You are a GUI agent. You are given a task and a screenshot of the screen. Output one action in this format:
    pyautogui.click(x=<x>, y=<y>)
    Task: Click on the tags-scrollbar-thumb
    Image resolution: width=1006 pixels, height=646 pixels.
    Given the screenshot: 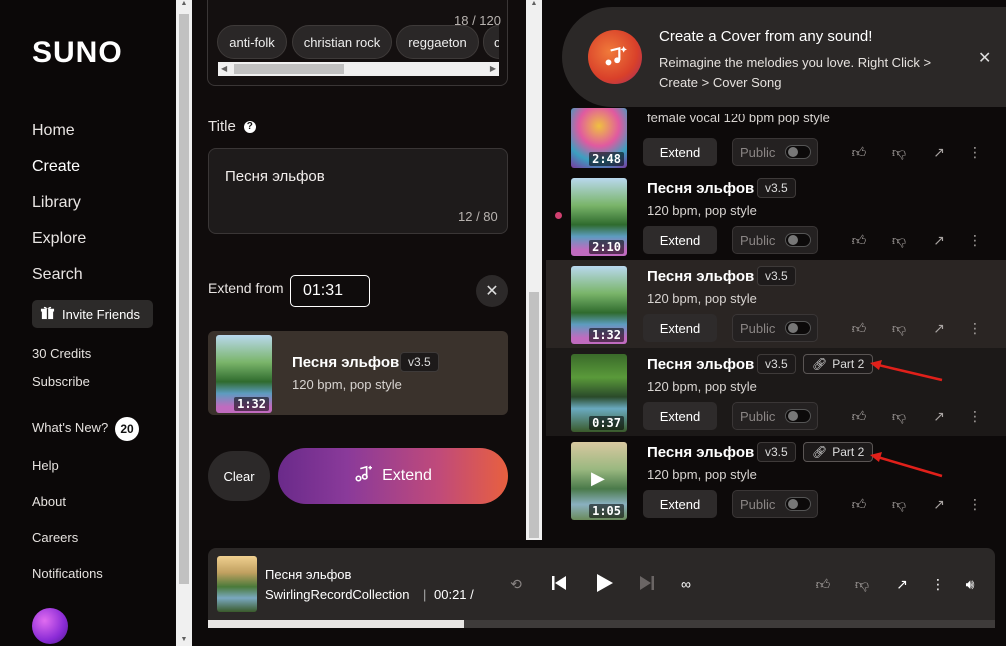 What is the action you would take?
    pyautogui.click(x=289, y=69)
    